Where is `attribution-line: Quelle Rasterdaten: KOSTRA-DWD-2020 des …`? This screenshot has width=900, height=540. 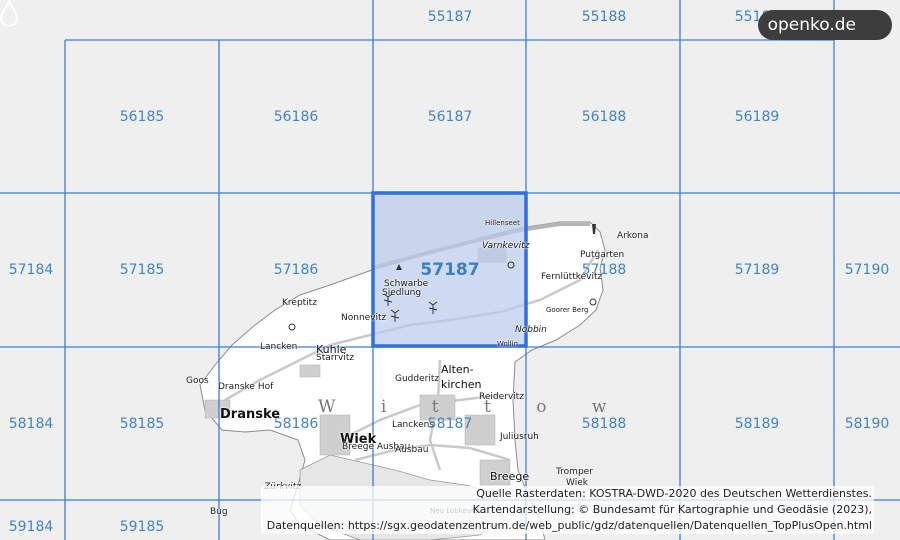
attribution-line: Quelle Rasterdaten: KOSTRA-DWD-2020 des … is located at coordinates (674, 493).